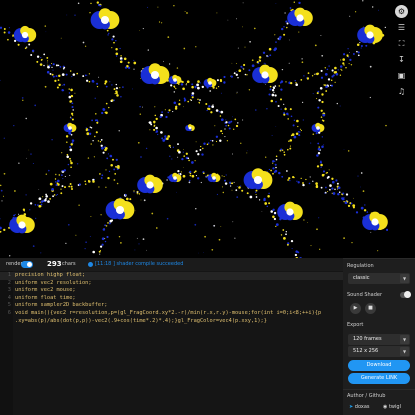 The width and height of the screenshot is (415, 415). What do you see at coordinates (171, 306) in the screenshot?
I see `code-line: 5 uniform sampler2D backbuffer;` at bounding box center [171, 306].